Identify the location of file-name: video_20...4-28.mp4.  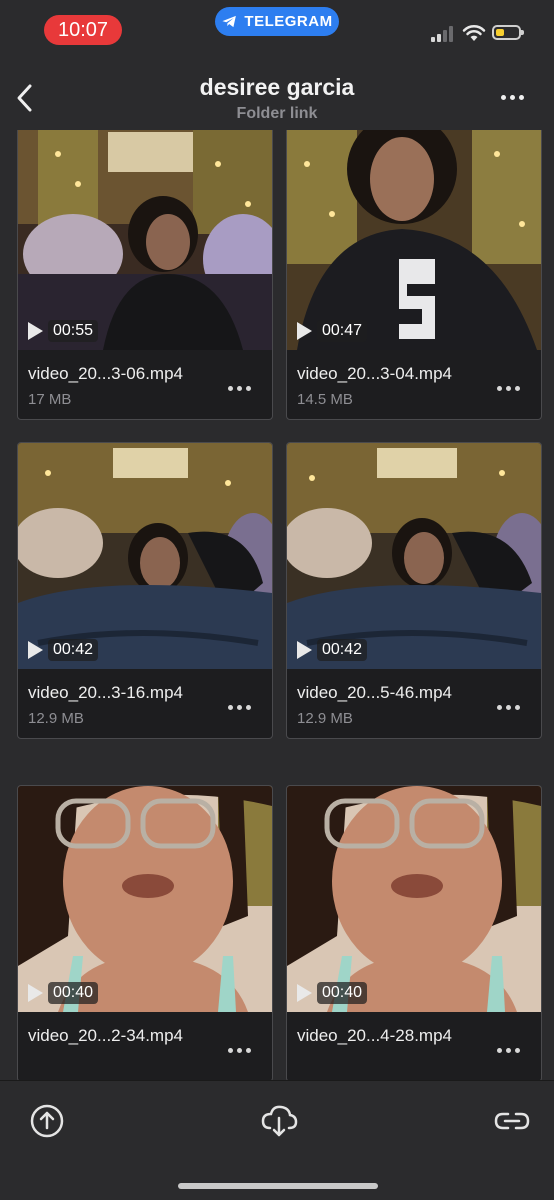
(374, 1035).